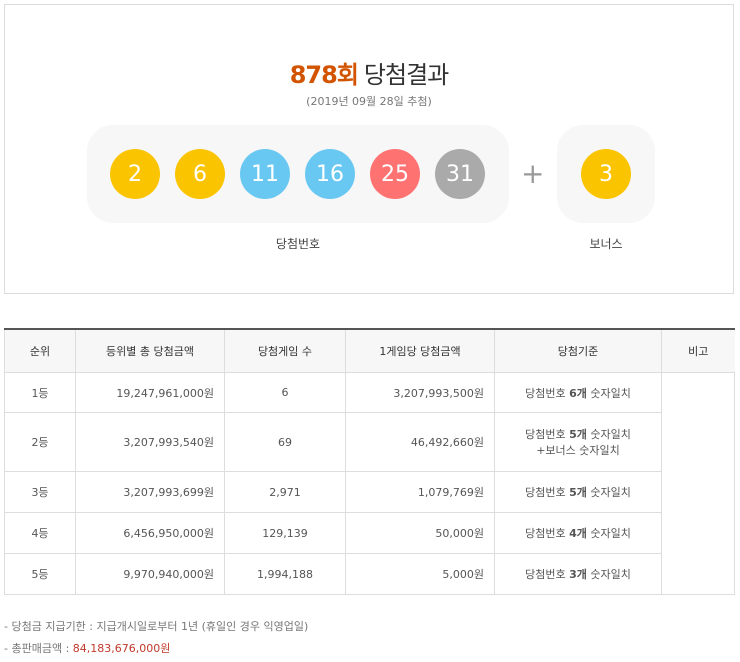 The image size is (740, 662). Describe the element at coordinates (150, 574) in the screenshot. I see `total-prize-cell: 9,970,940,000원` at that location.